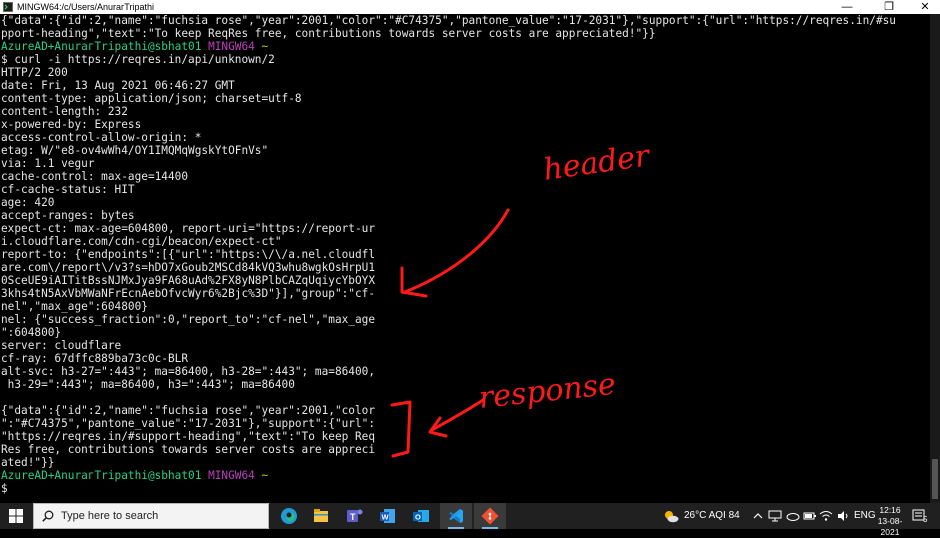  I want to click on edge-taskbar-button, so click(289, 516).